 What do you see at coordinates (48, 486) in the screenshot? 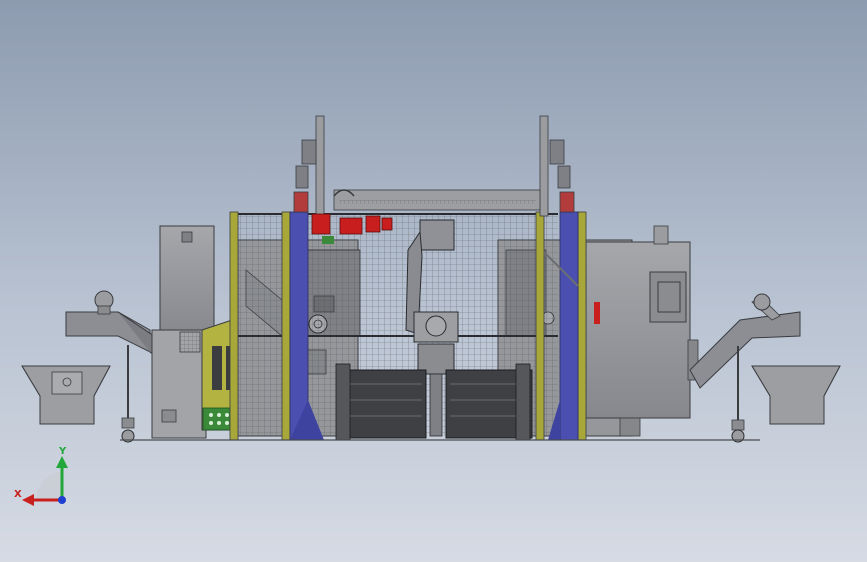
I see `triad-xy-plane` at bounding box center [48, 486].